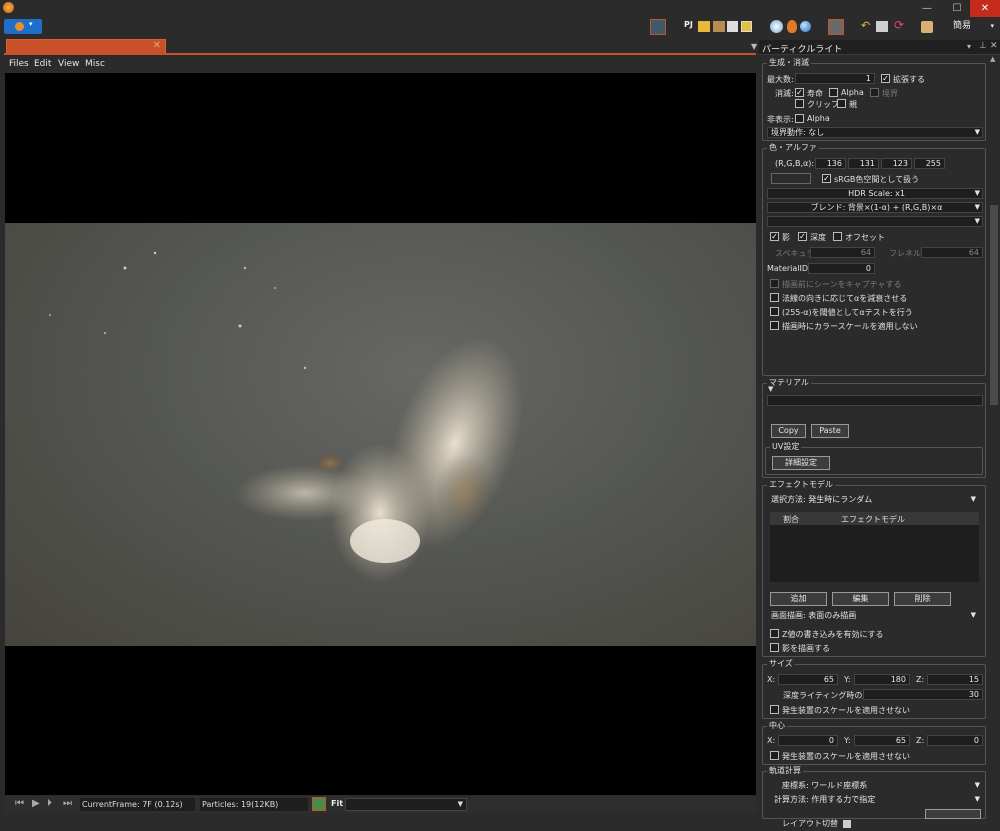 The height and width of the screenshot is (831, 1000). Describe the element at coordinates (808, 679) in the screenshot. I see `size-x-input: 65` at that location.